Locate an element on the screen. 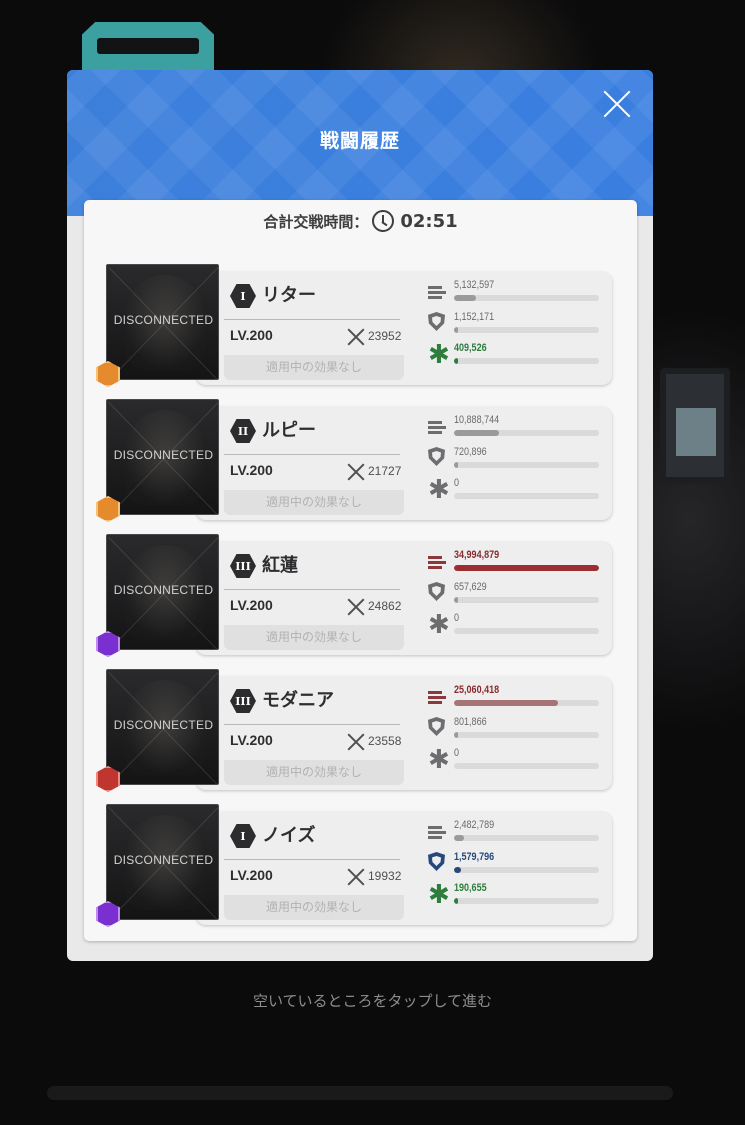  background-device-screen is located at coordinates (696, 432).